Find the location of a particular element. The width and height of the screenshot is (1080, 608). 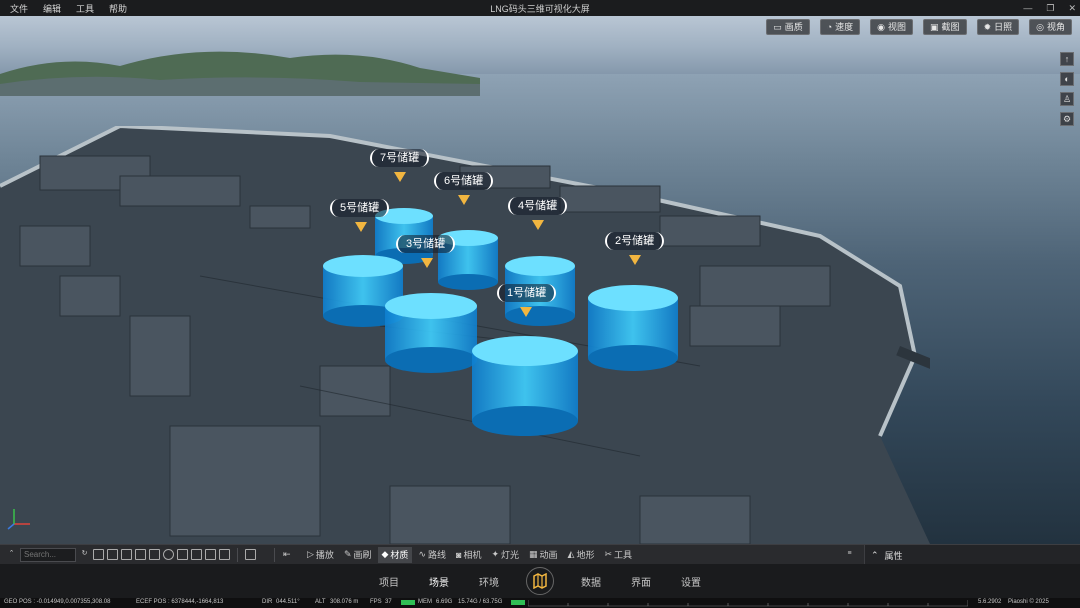

tank-label-5: 5号储罐 is located at coordinates (360, 208).